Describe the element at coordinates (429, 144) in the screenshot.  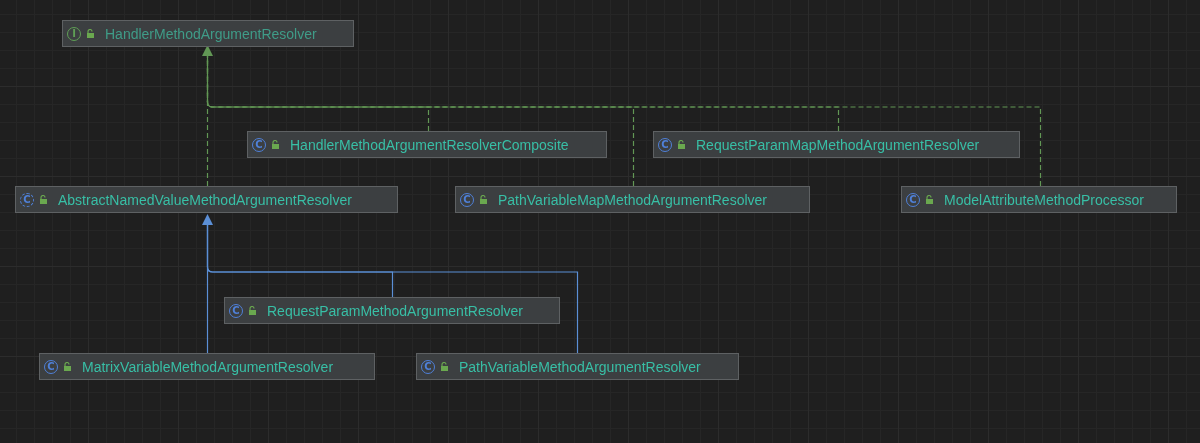
I see `class-name: HandlerMethodArgumentResolverComposite` at that location.